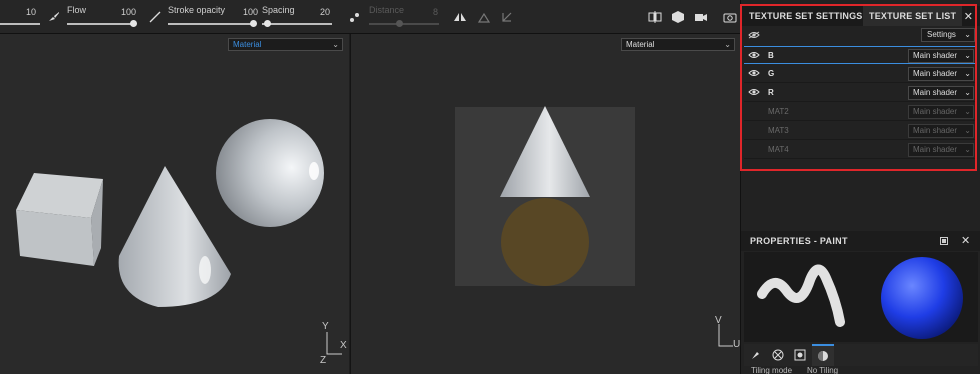 Image resolution: width=980 pixels, height=374 pixels. Describe the element at coordinates (799, 241) in the screenshot. I see `properties-title: PROPERTIES - PAINT` at that location.